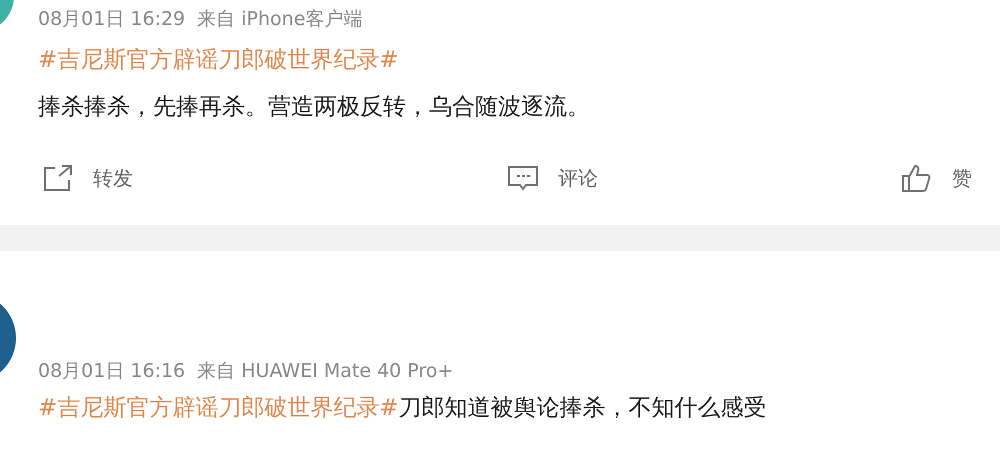  Describe the element at coordinates (523, 178) in the screenshot. I see `comment-icon` at that location.